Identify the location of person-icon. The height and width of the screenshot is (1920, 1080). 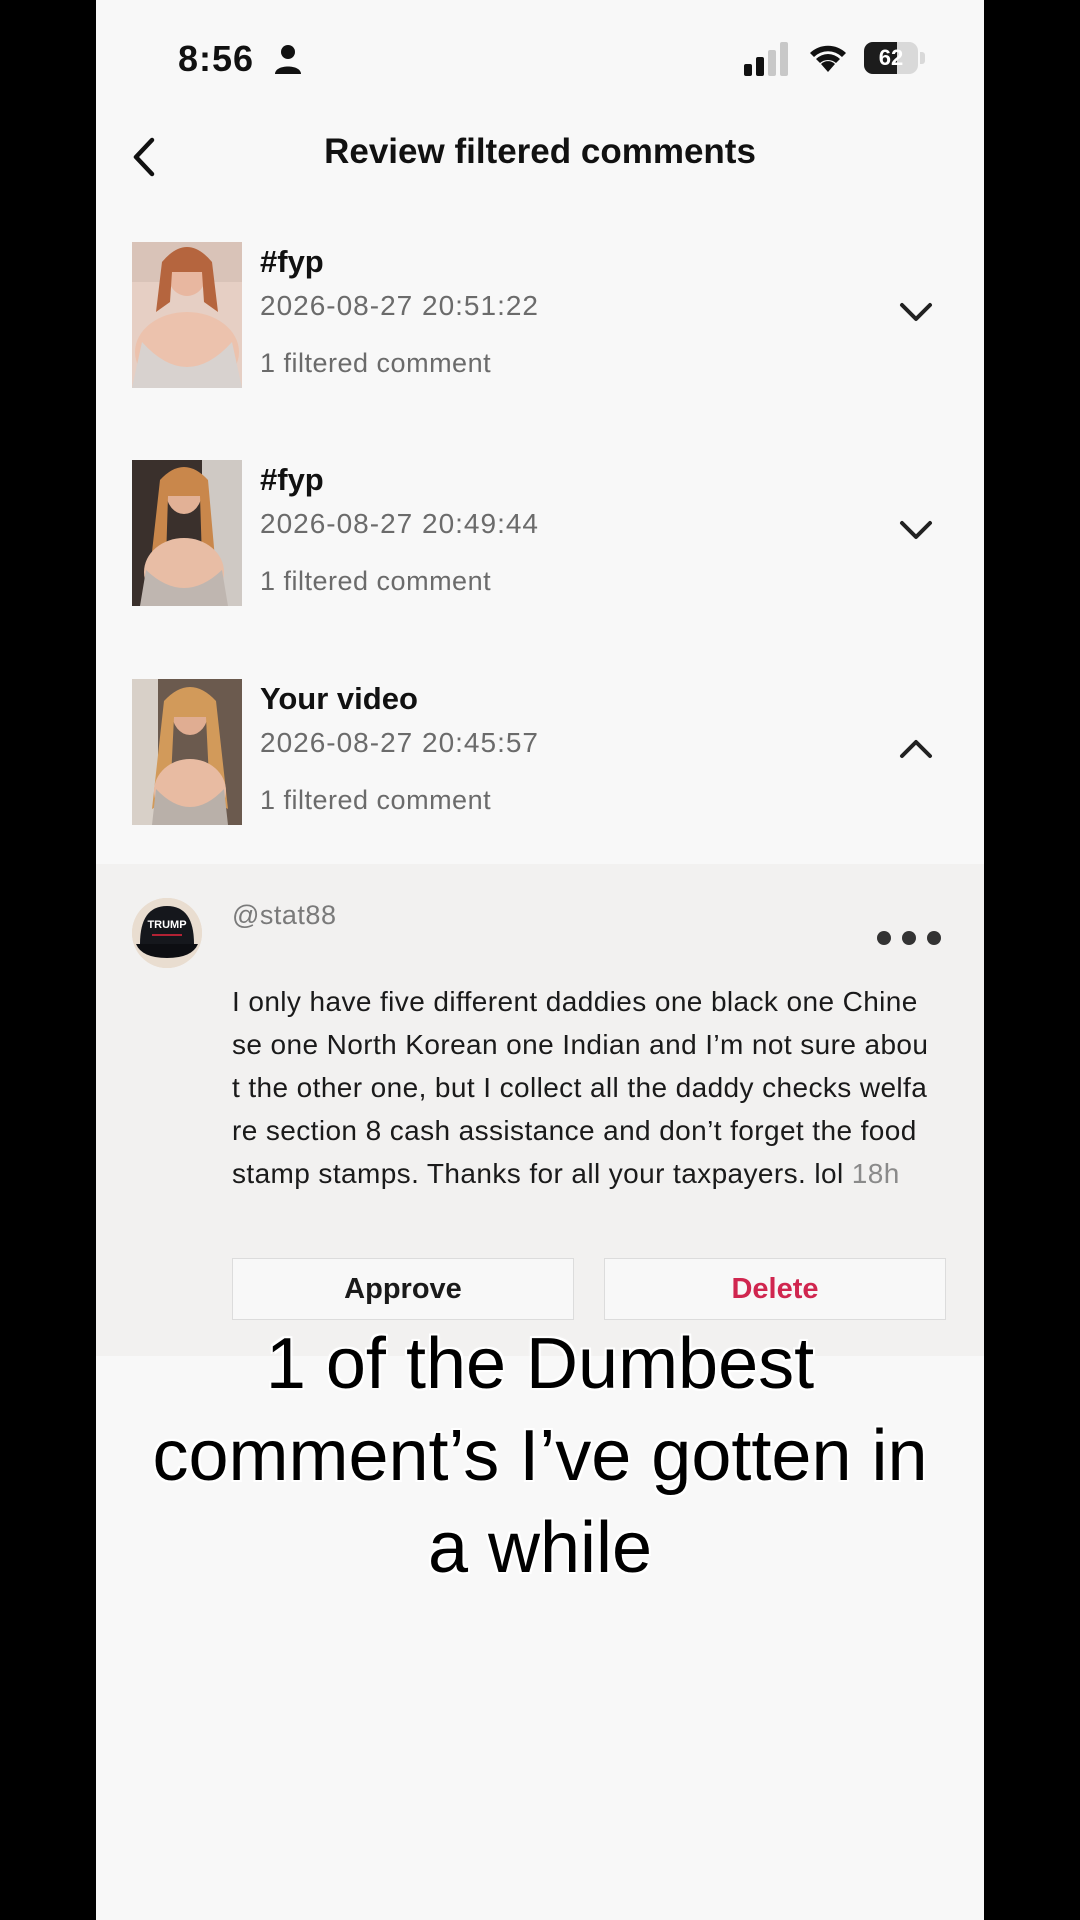
(288, 59).